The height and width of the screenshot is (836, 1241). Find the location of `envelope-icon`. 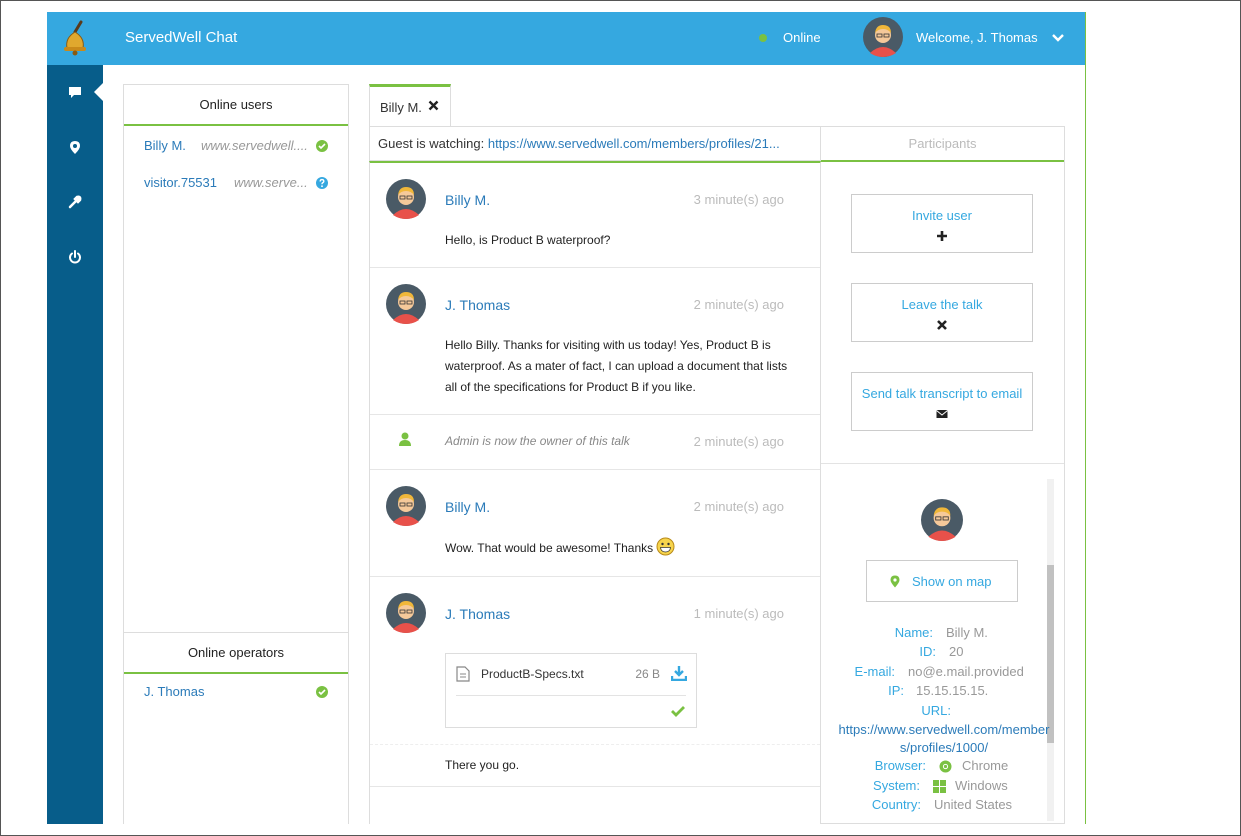

envelope-icon is located at coordinates (942, 414).